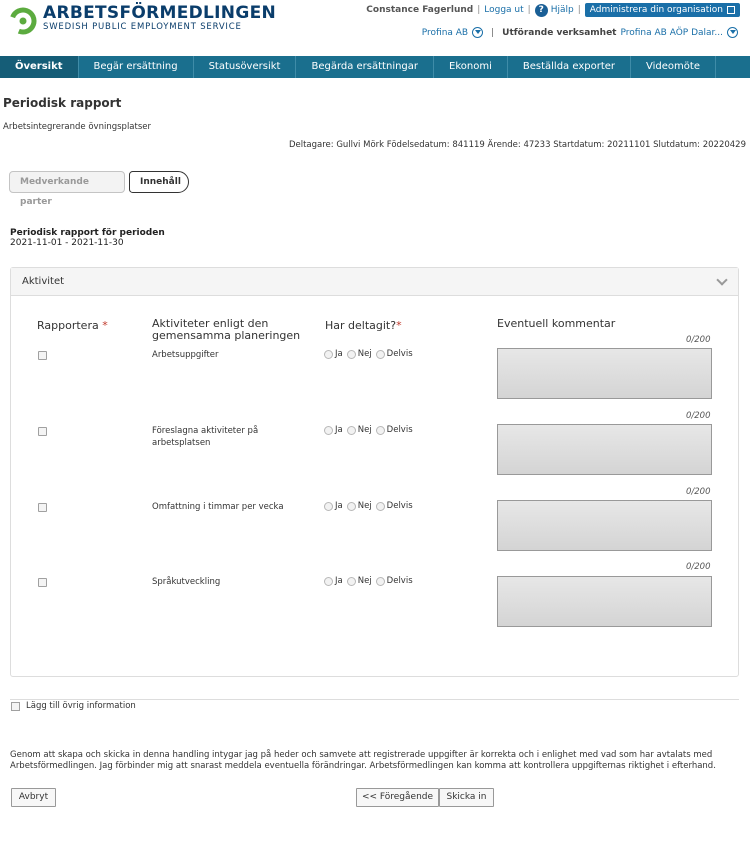 This screenshot has height=848, width=750. What do you see at coordinates (397, 797) in the screenshot?
I see `previous-button: << Föregående` at bounding box center [397, 797].